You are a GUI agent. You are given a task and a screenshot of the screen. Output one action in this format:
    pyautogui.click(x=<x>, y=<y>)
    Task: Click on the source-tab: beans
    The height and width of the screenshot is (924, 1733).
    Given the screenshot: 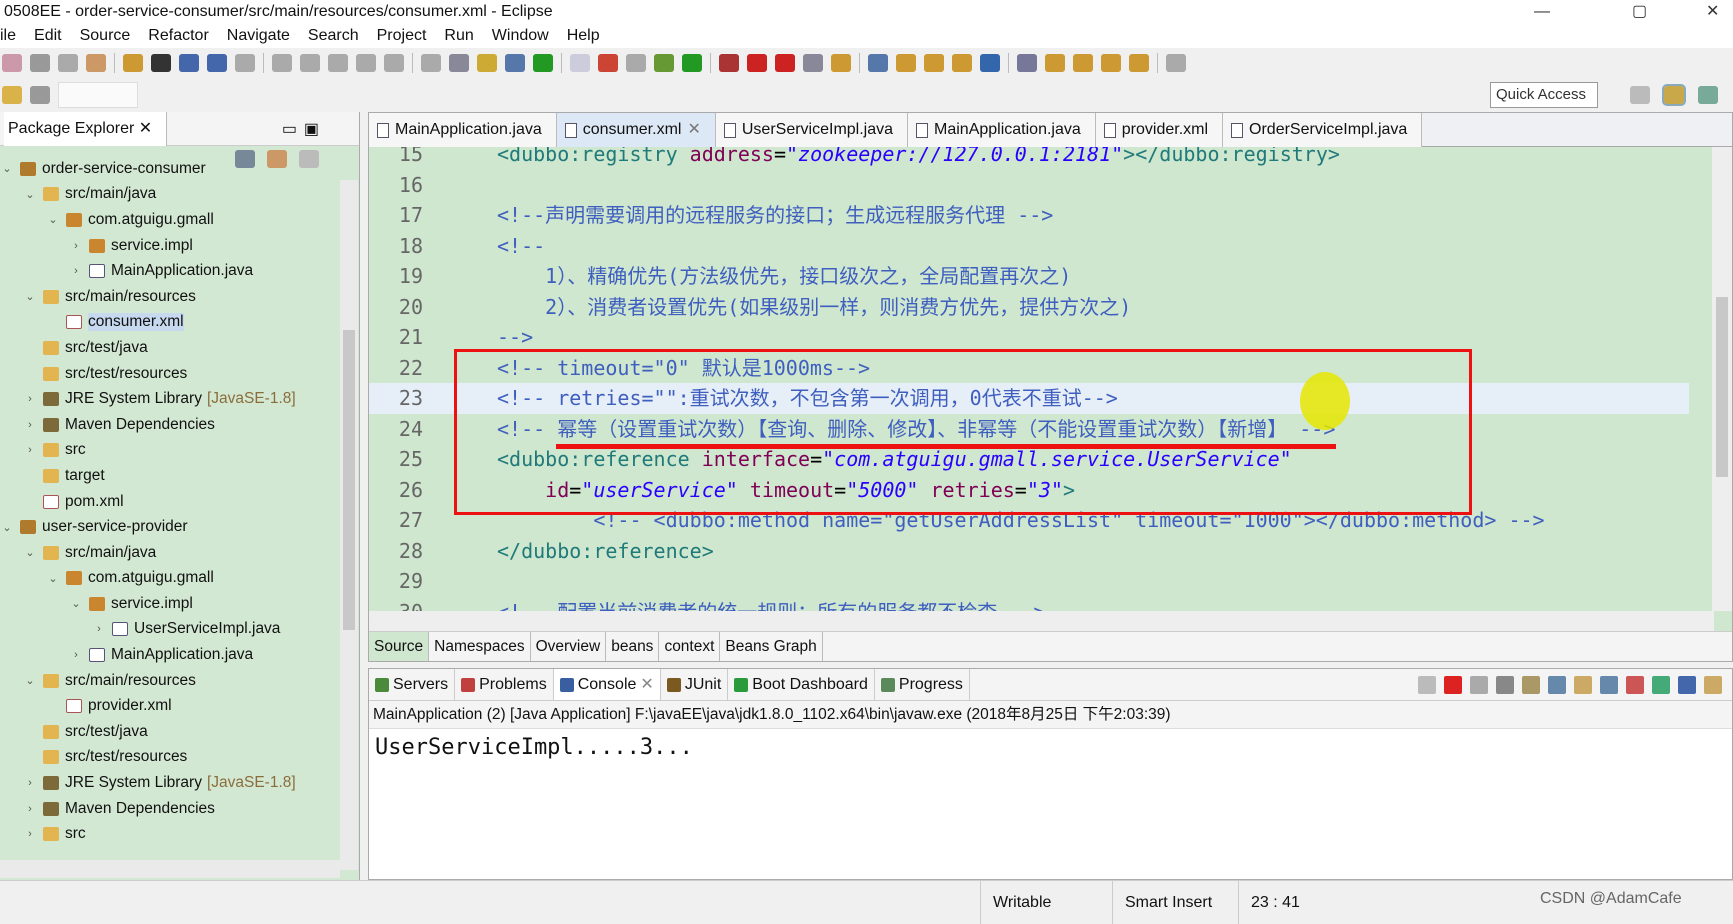 What is the action you would take?
    pyautogui.click(x=633, y=646)
    